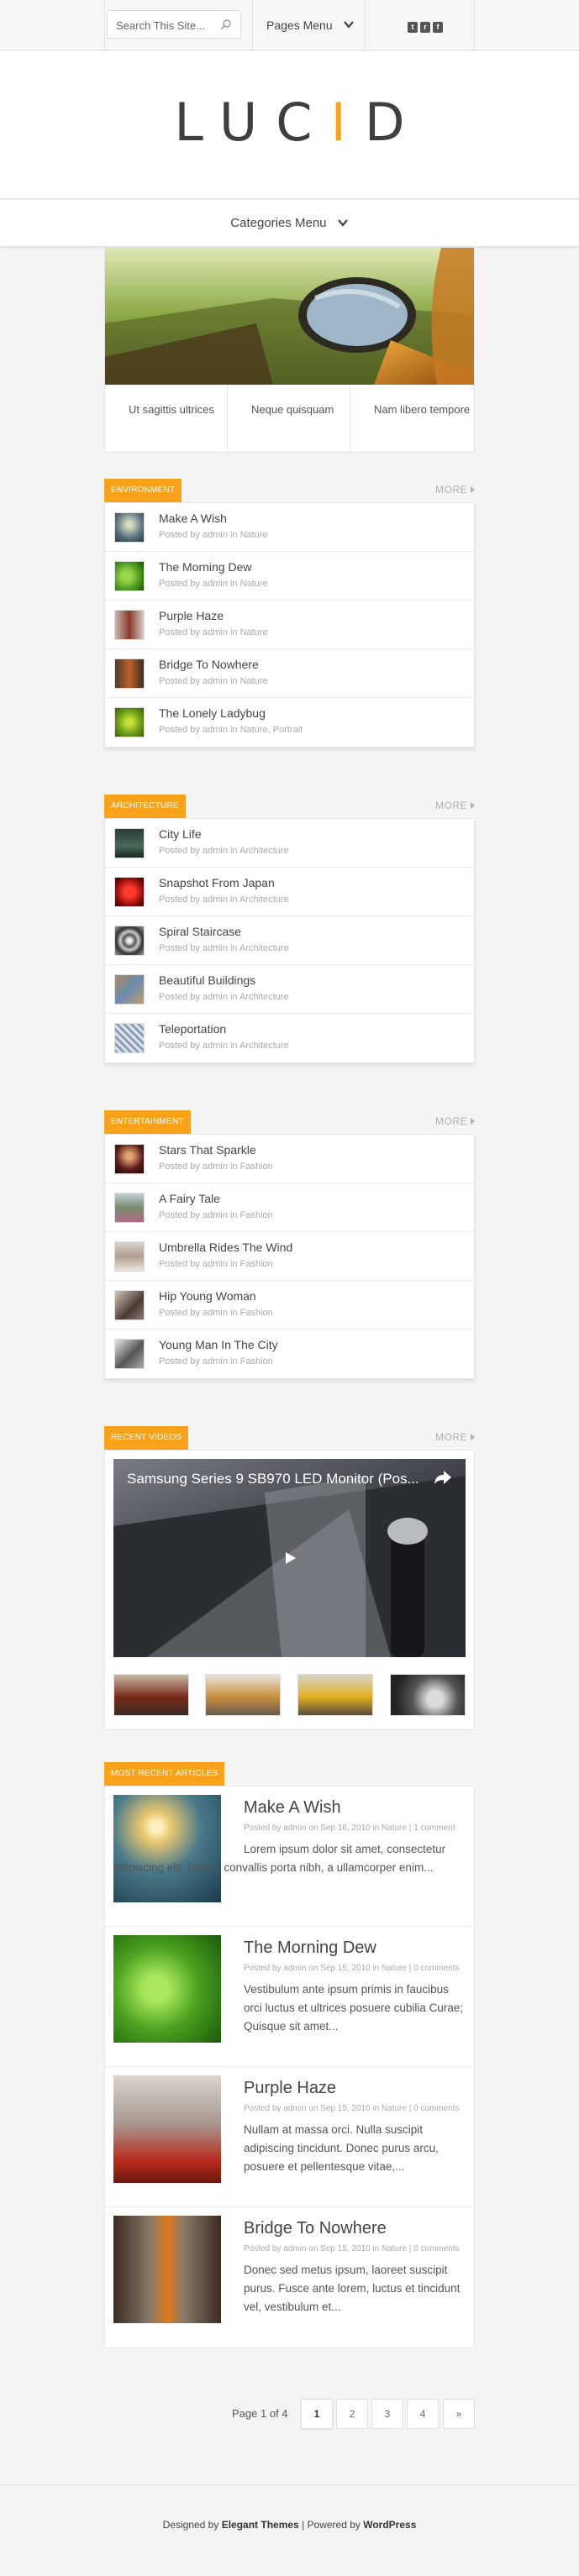  I want to click on post-title: Young Man In The City, so click(219, 1344).